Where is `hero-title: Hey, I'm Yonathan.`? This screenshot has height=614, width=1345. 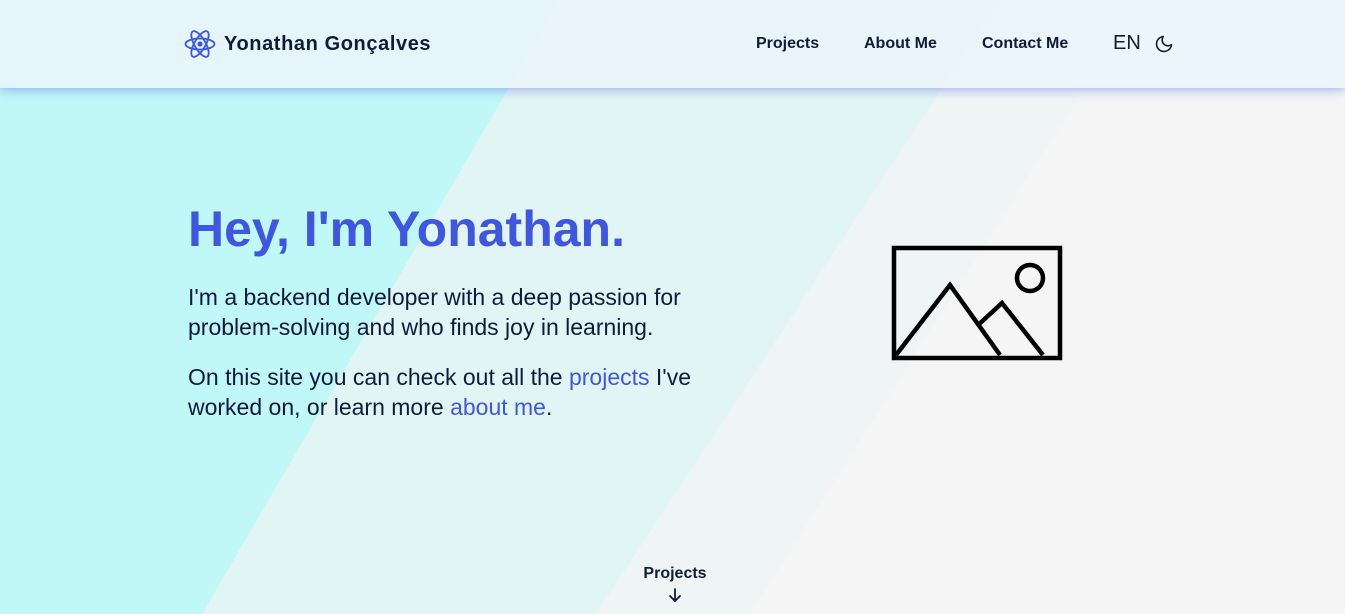 hero-title: Hey, I'm Yonathan. is located at coordinates (406, 229).